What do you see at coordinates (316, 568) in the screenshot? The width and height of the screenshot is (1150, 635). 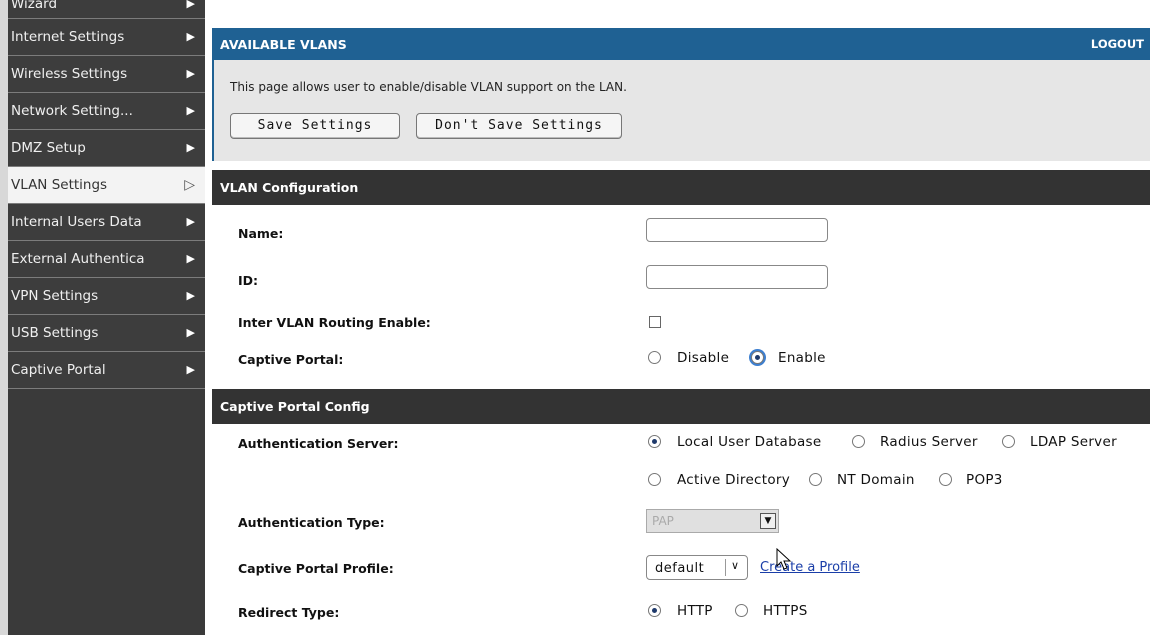 I see `captive-portal-profile-label: Captive Portal Profile:` at bounding box center [316, 568].